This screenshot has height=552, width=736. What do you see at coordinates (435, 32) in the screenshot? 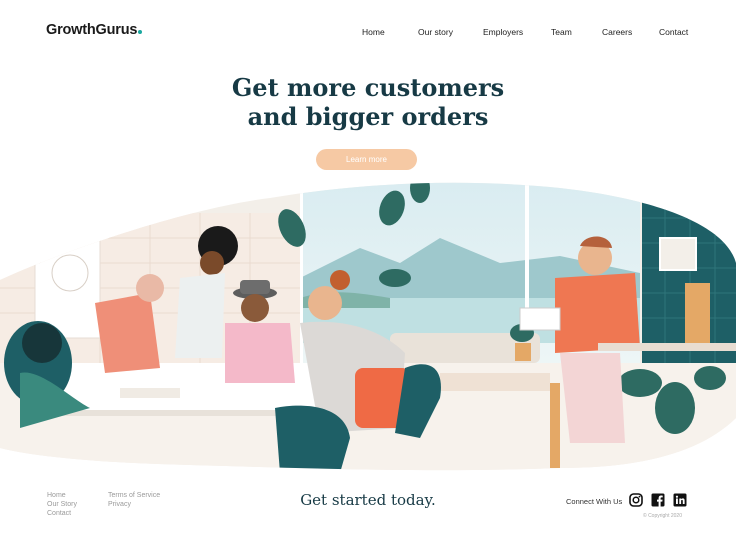
I see `nav-our-story: Our story` at bounding box center [435, 32].